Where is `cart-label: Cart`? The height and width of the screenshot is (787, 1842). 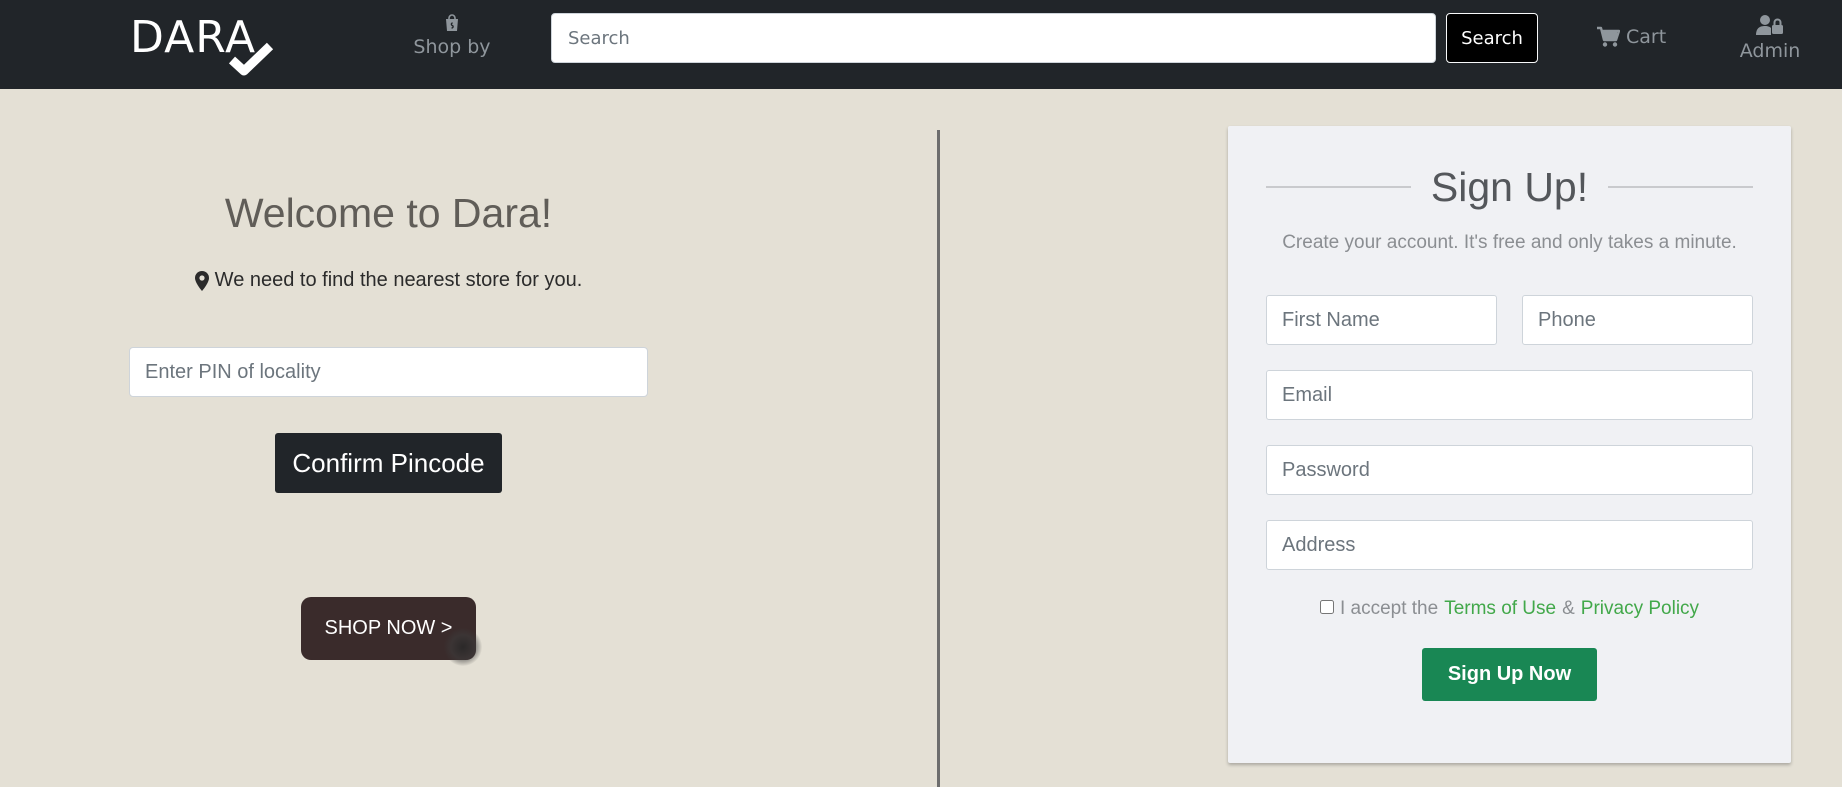
cart-label: Cart is located at coordinates (1646, 37).